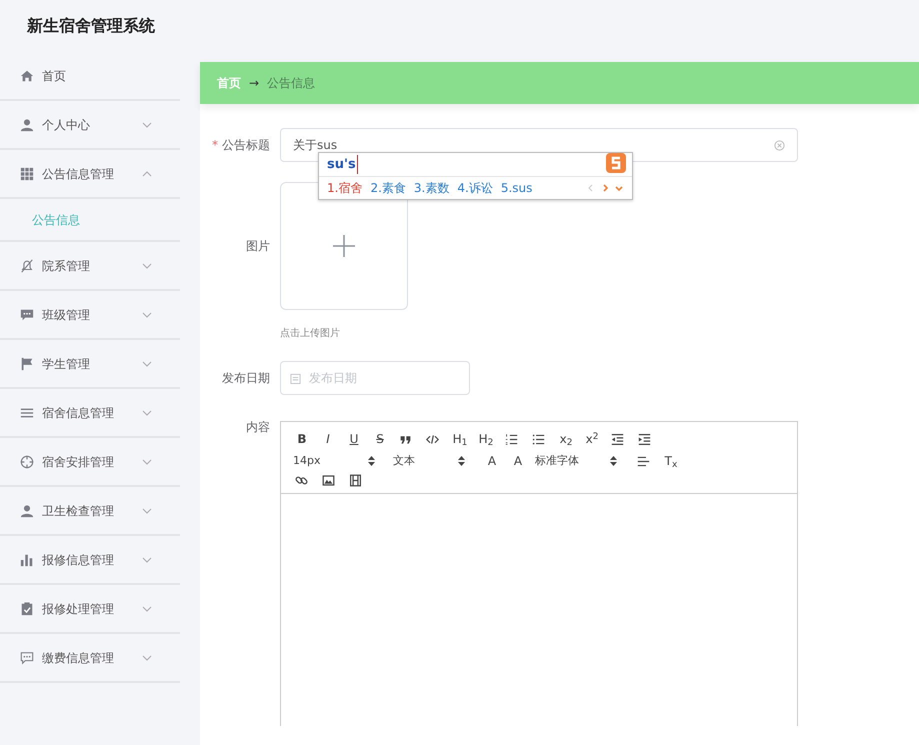 The image size is (919, 745). Describe the element at coordinates (91, 26) in the screenshot. I see `app-title: 新生宿舍管理系统` at that location.